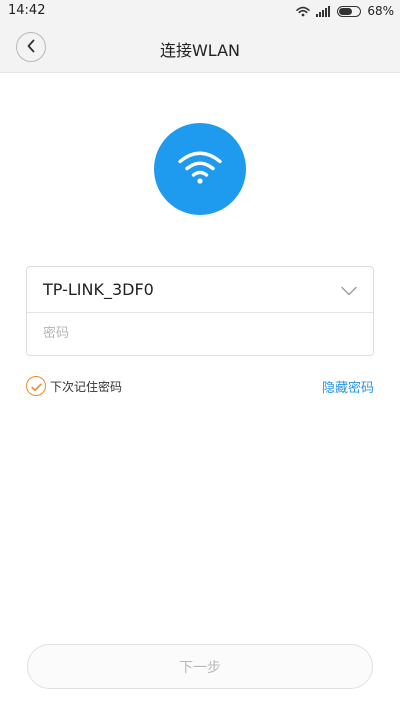 This screenshot has width=400, height=711. Describe the element at coordinates (323, 11) in the screenshot. I see `signal-icon` at that location.